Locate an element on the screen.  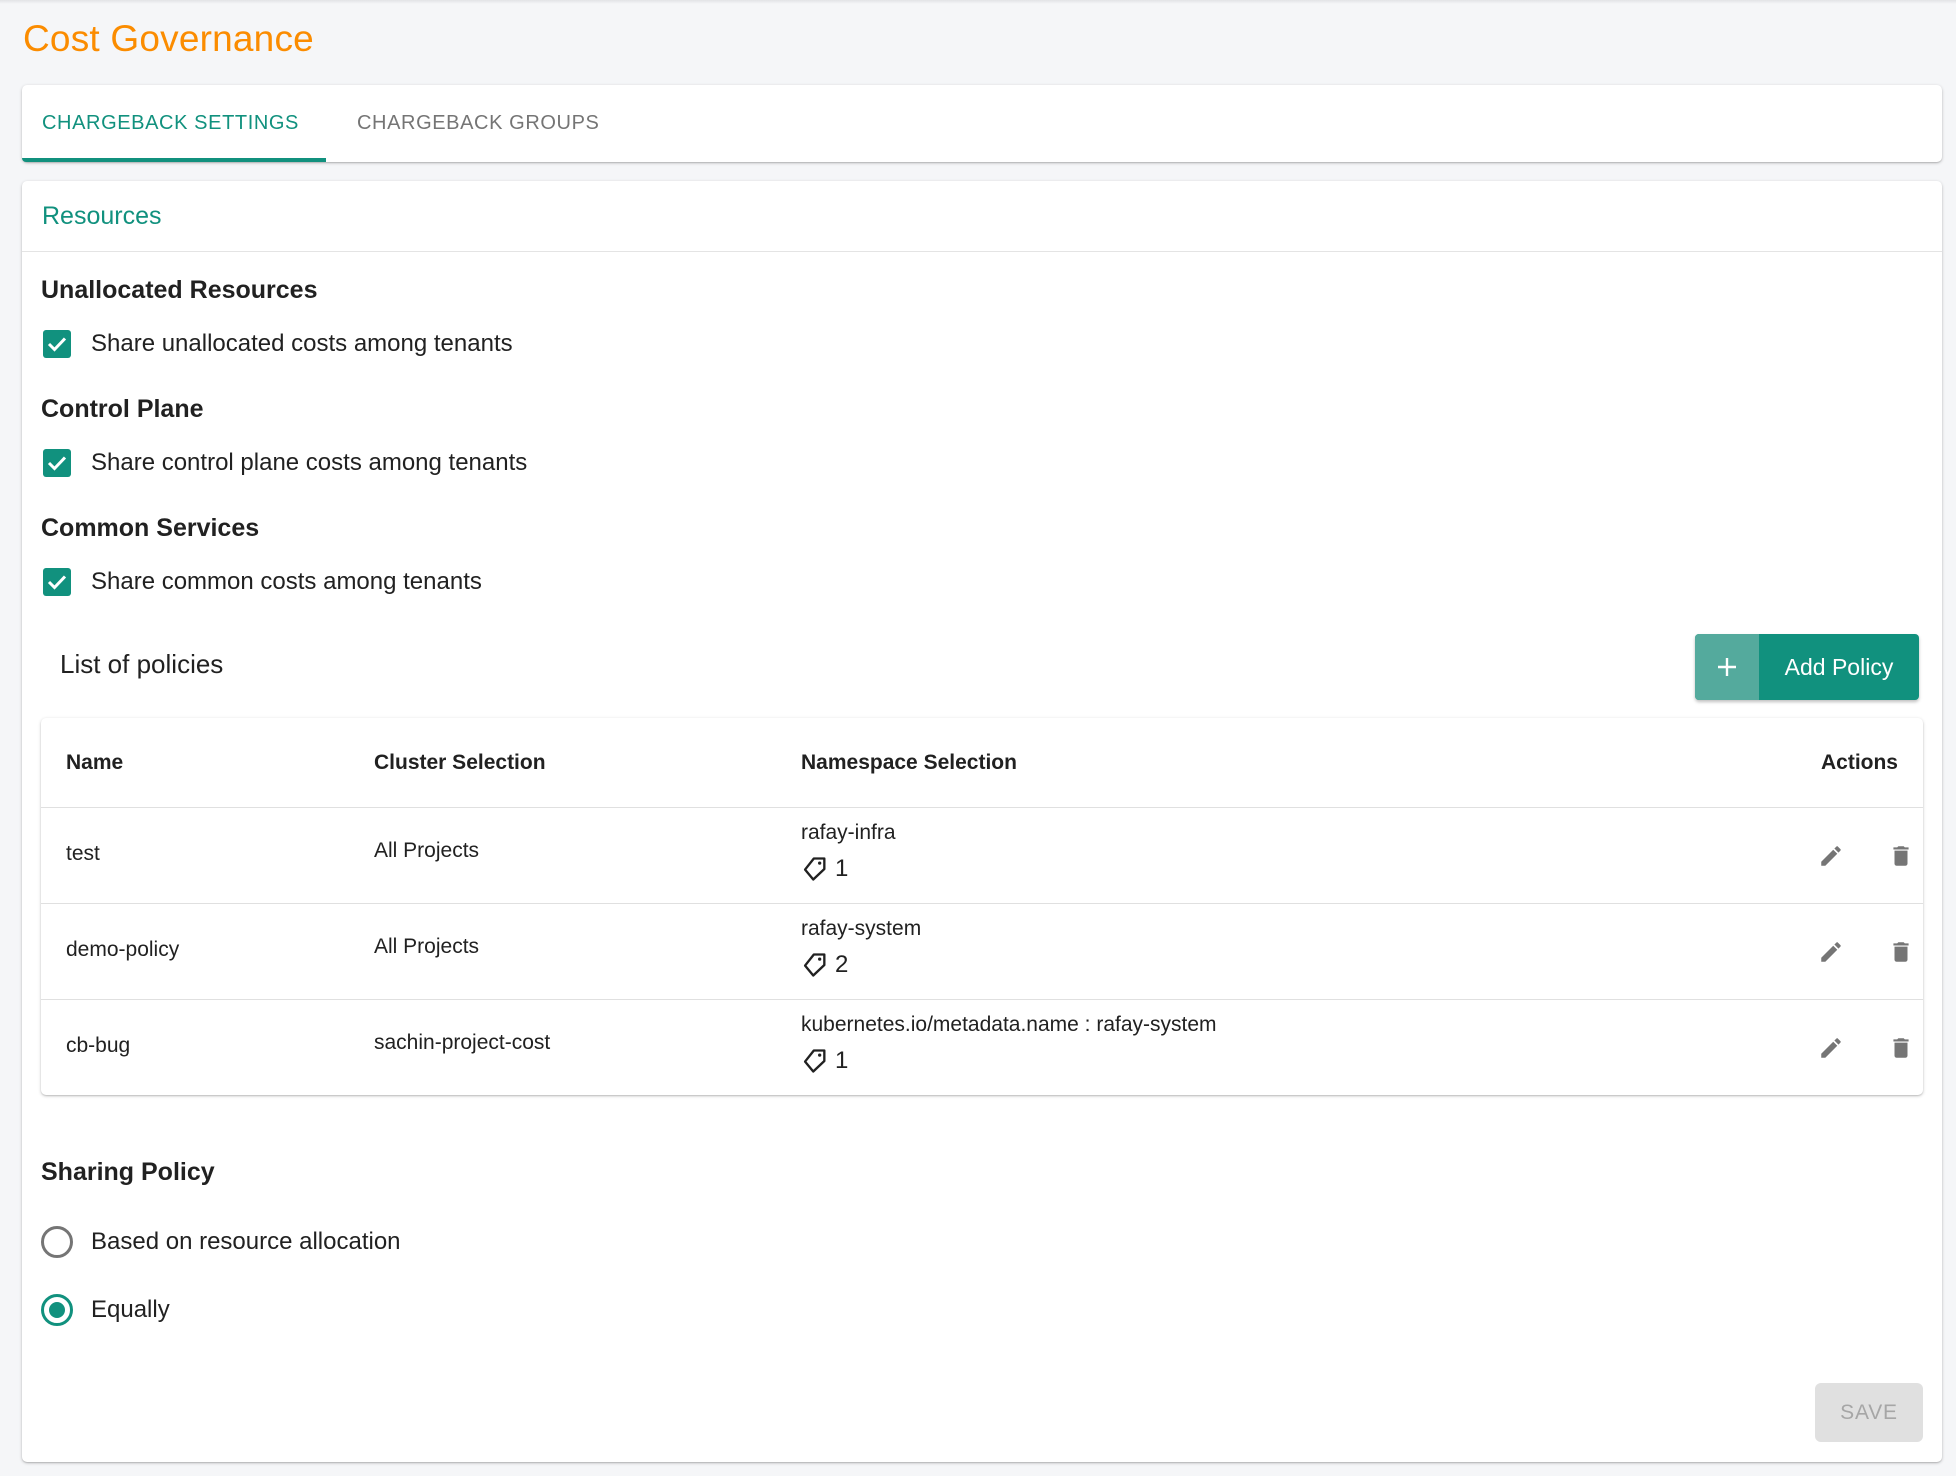
tab-bar: CHARGEBACK SETTINGS CHARGEBACK GROUPS is located at coordinates (982, 123).